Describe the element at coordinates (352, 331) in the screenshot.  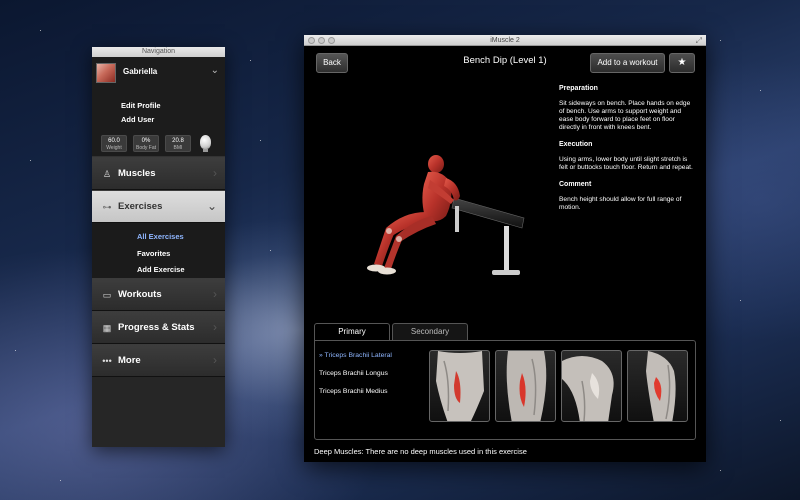
I see `tab-primary: Primary` at that location.